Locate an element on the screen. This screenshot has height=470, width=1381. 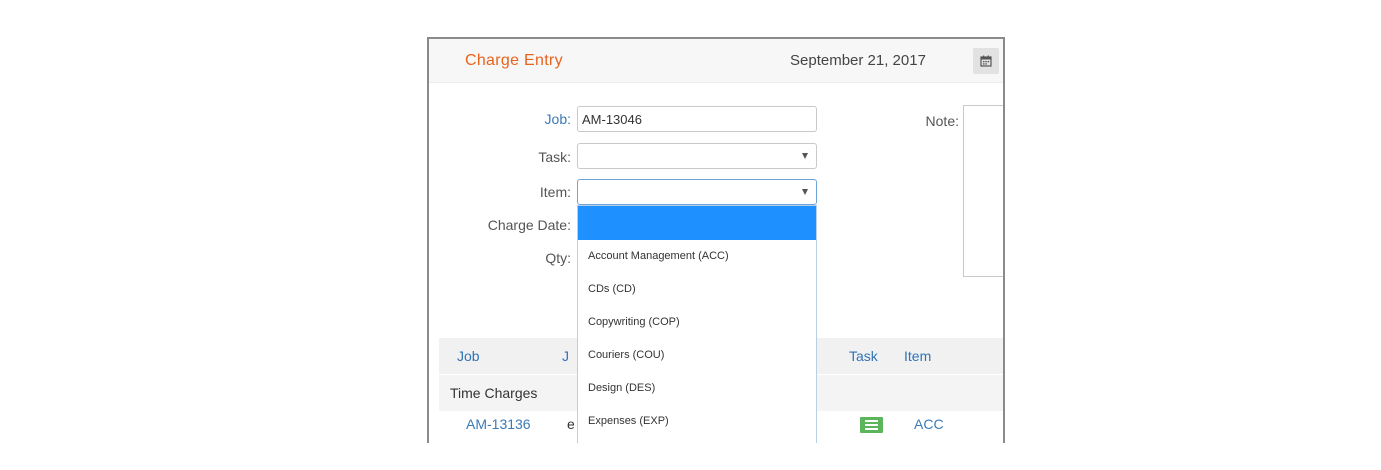
row-item: ACC is located at coordinates (929, 424).